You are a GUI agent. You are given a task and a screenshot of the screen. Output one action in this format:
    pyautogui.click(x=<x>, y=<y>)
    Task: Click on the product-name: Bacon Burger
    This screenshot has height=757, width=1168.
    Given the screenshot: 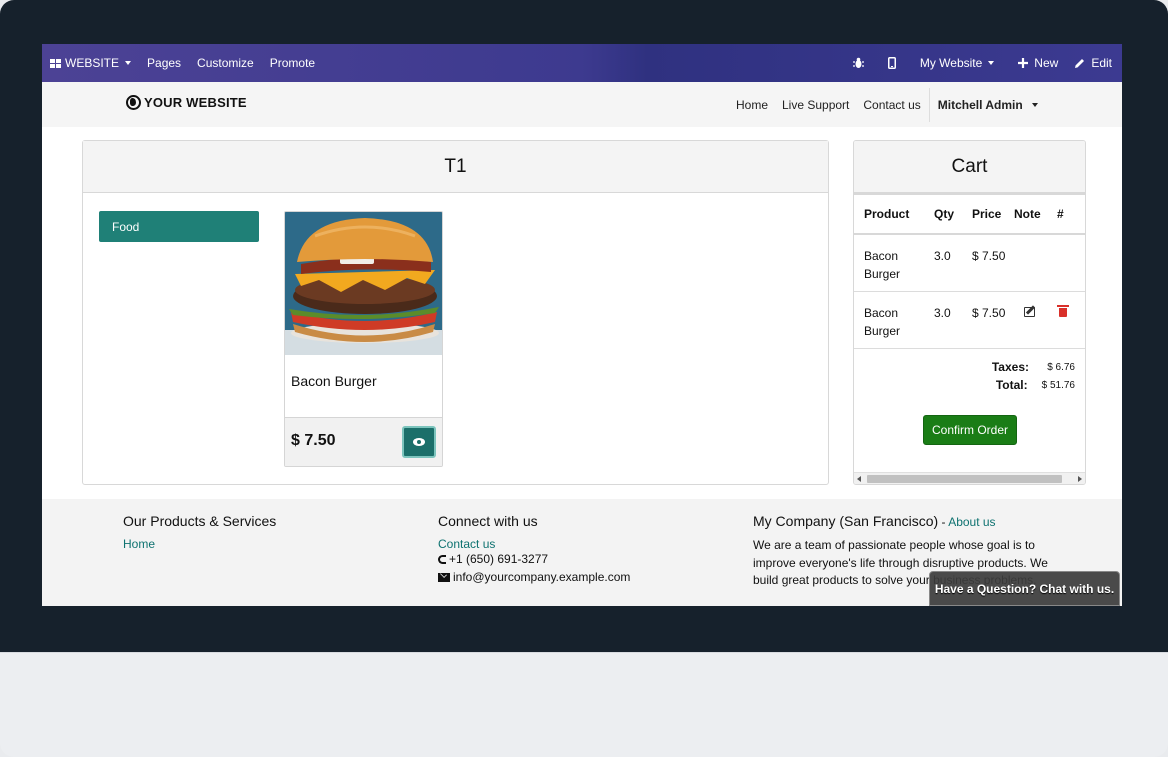 What is the action you would take?
    pyautogui.click(x=334, y=381)
    